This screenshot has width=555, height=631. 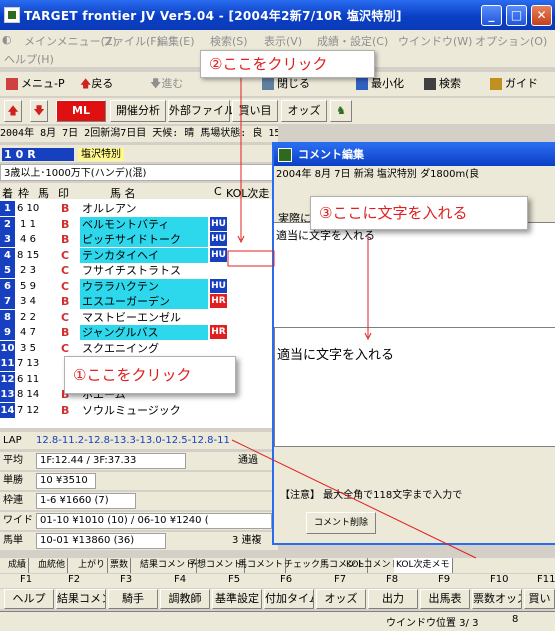 I want to click on menu-help: ヘルプ(H), so click(x=29, y=59).